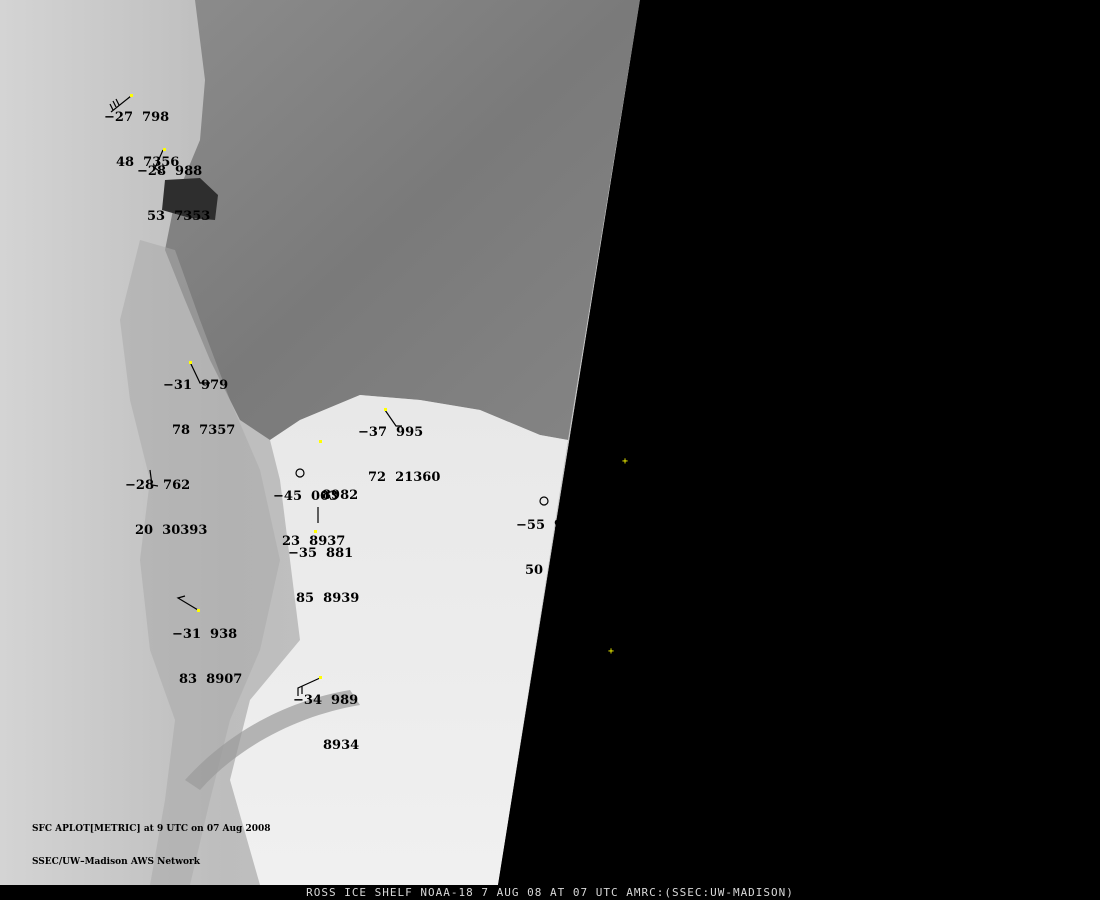 The image size is (1100, 900). What do you see at coordinates (323, 576) in the screenshot?
I see `station-plot: −35 881 85 8939` at bounding box center [323, 576].